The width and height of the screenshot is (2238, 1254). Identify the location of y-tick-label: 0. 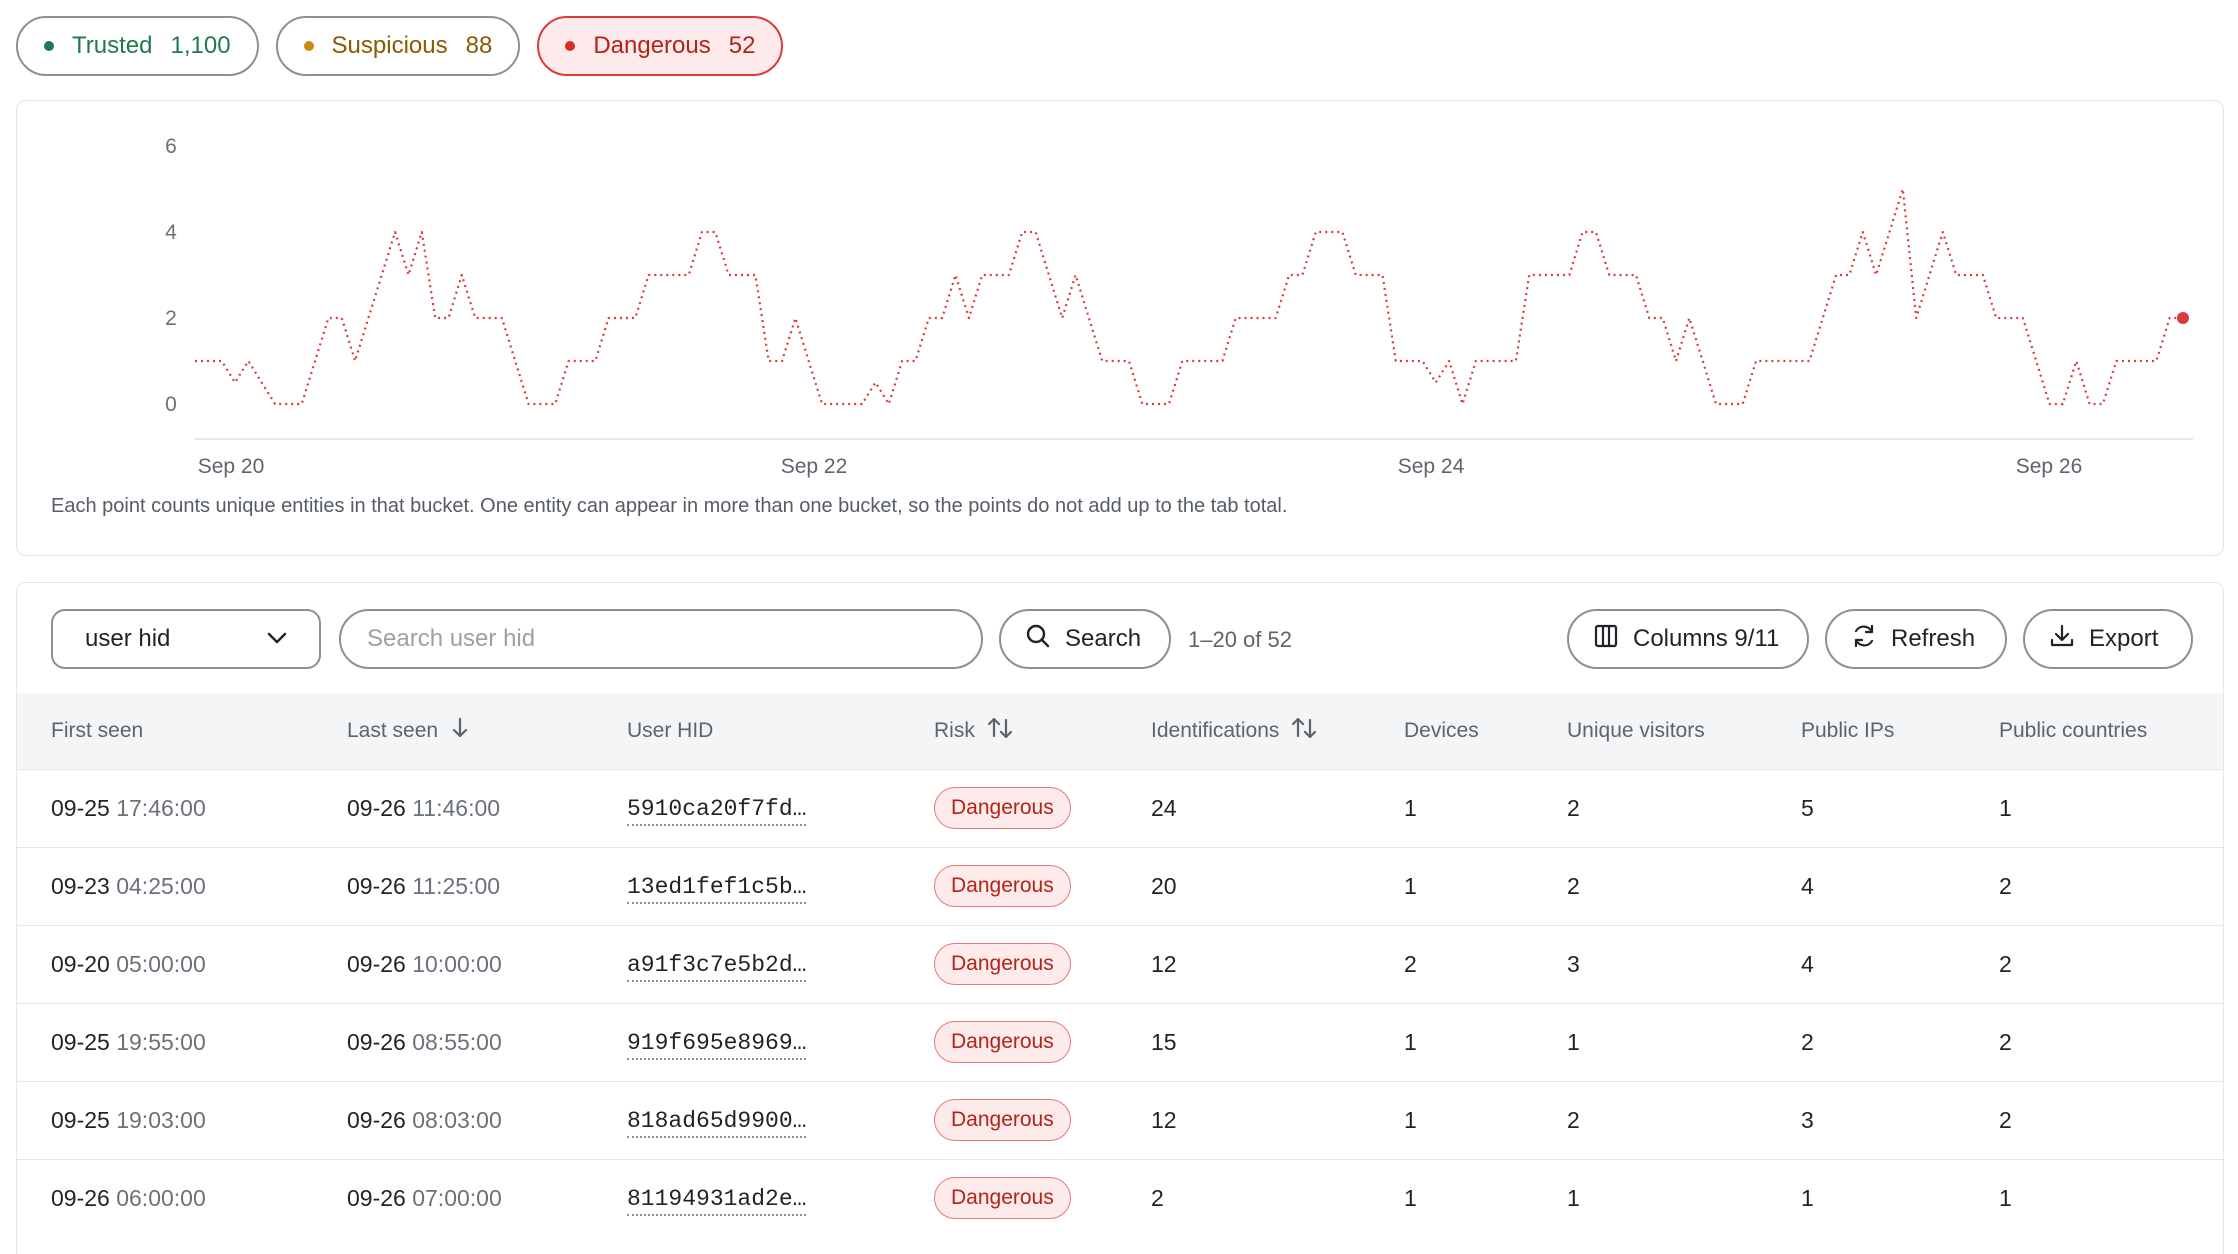
(171, 404).